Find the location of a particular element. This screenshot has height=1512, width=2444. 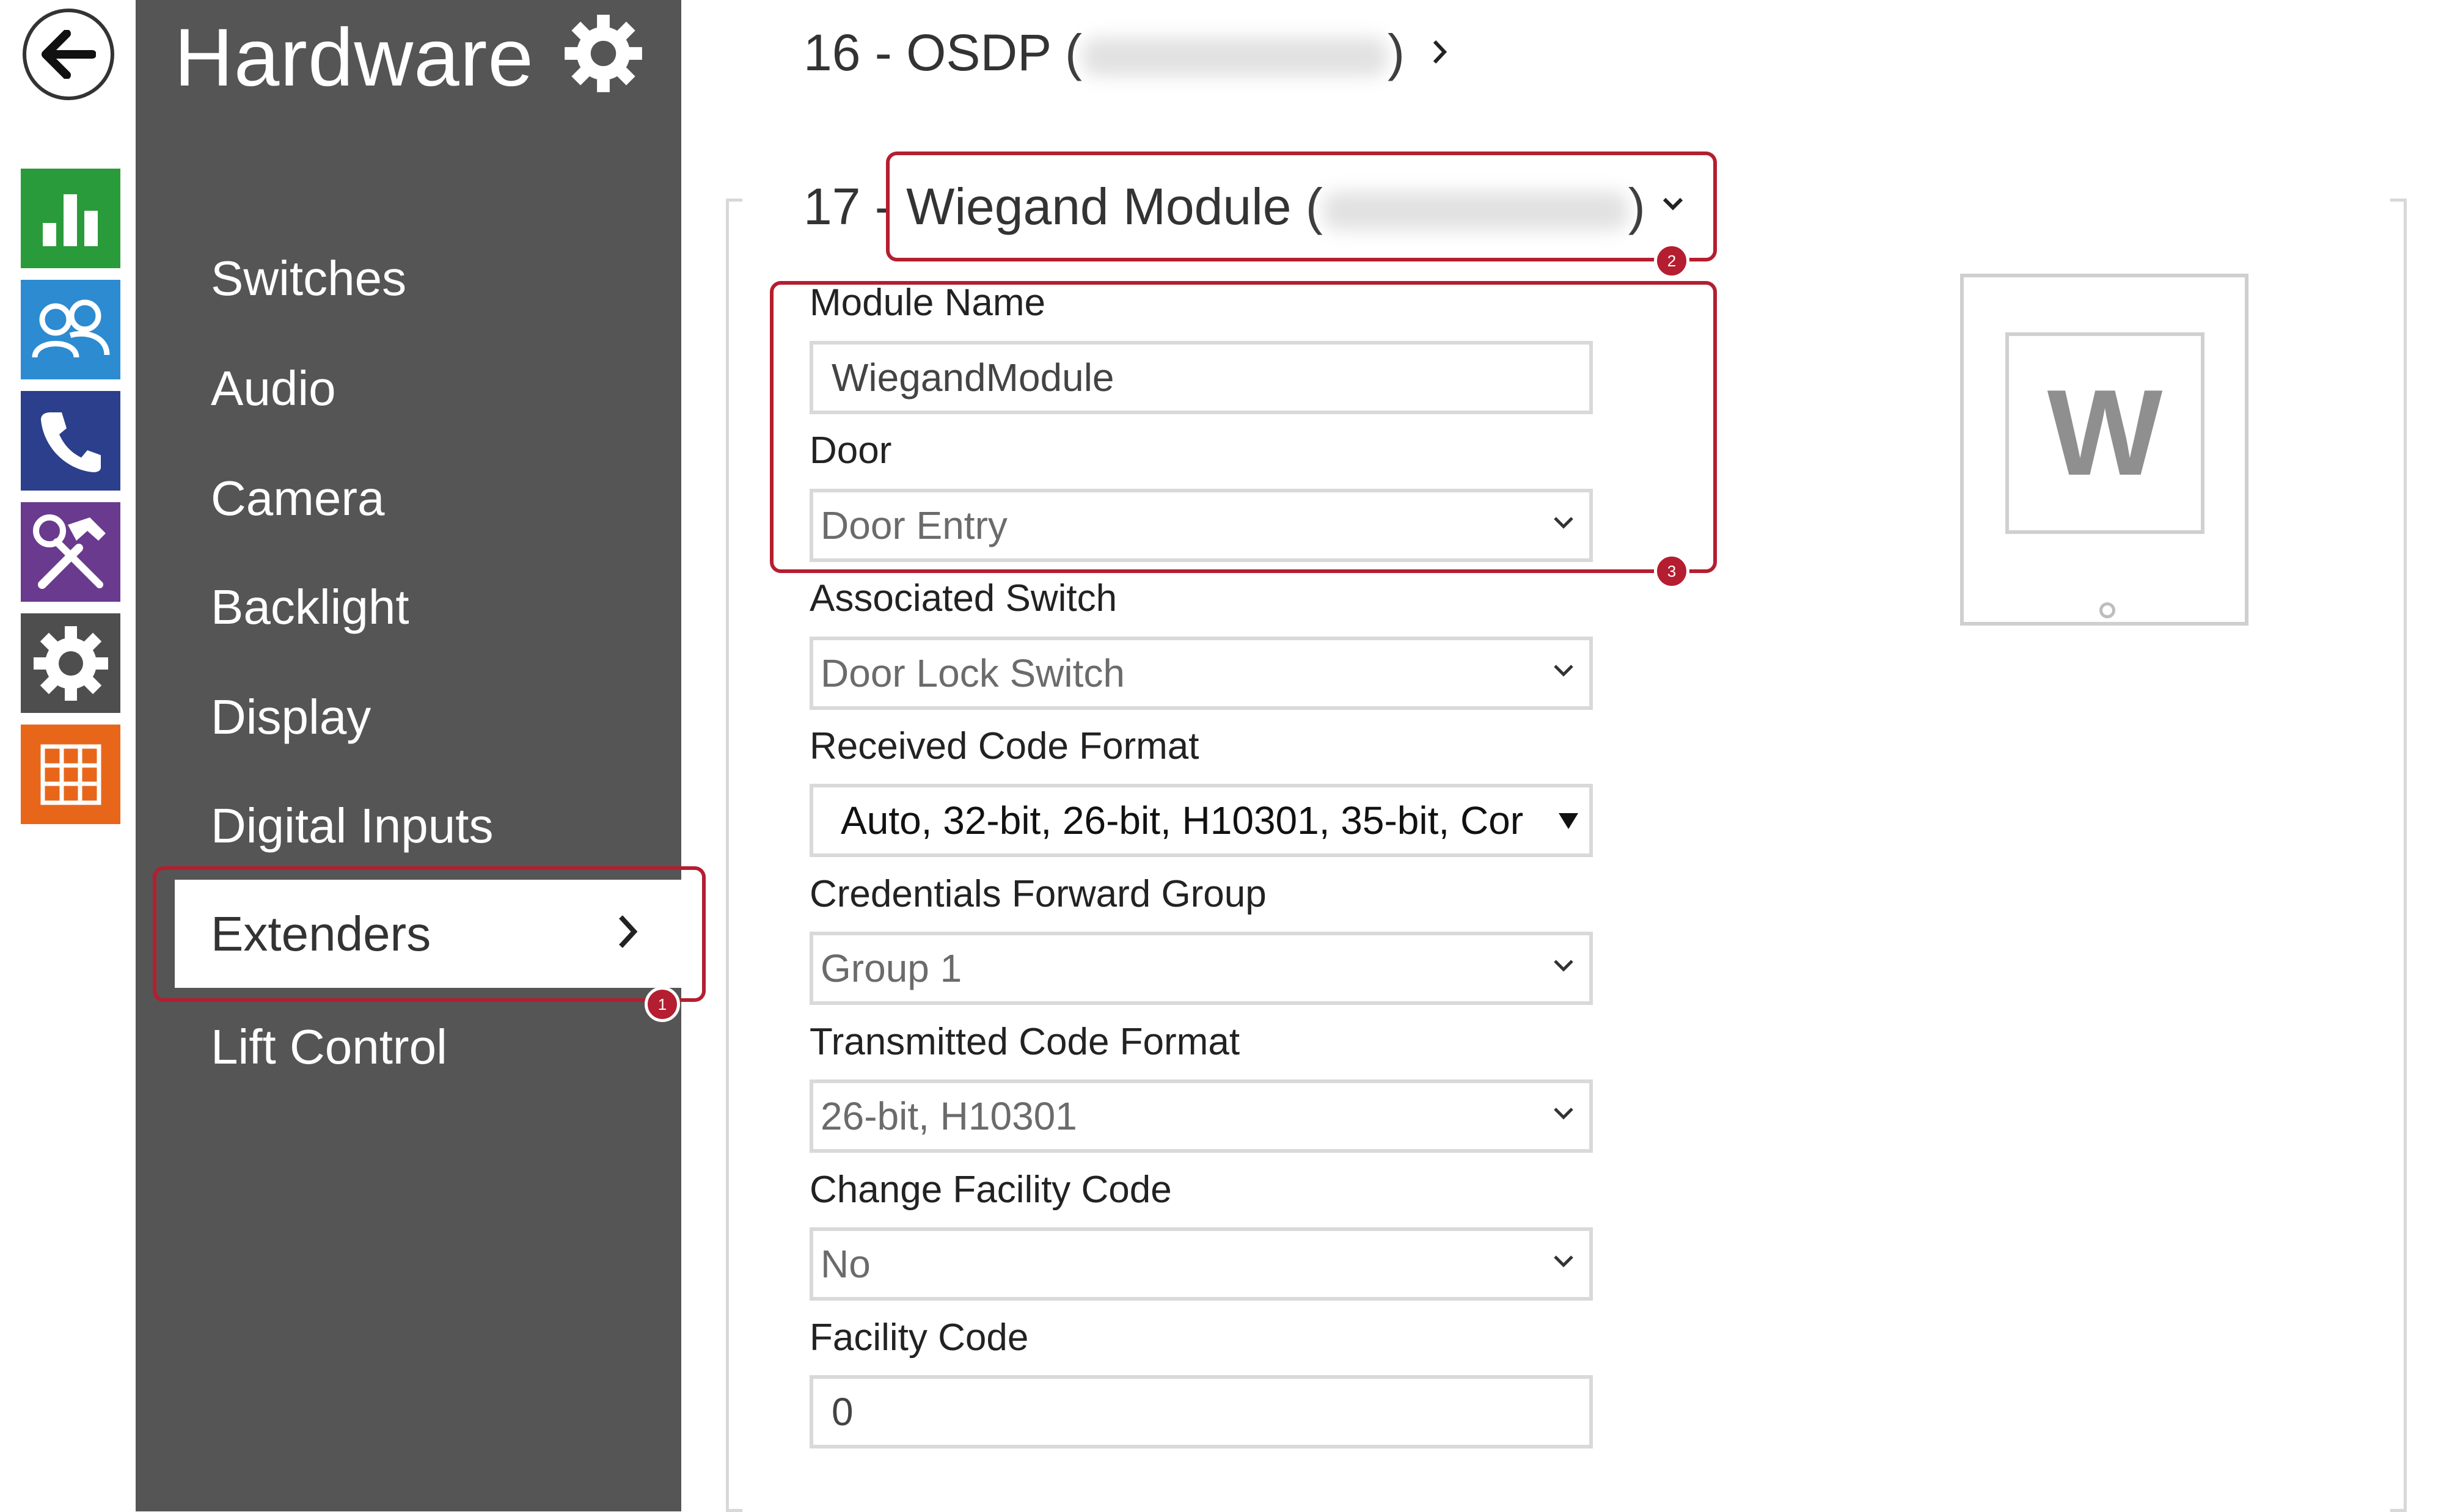

wiegand-module-illustration: W is located at coordinates (2104, 450).